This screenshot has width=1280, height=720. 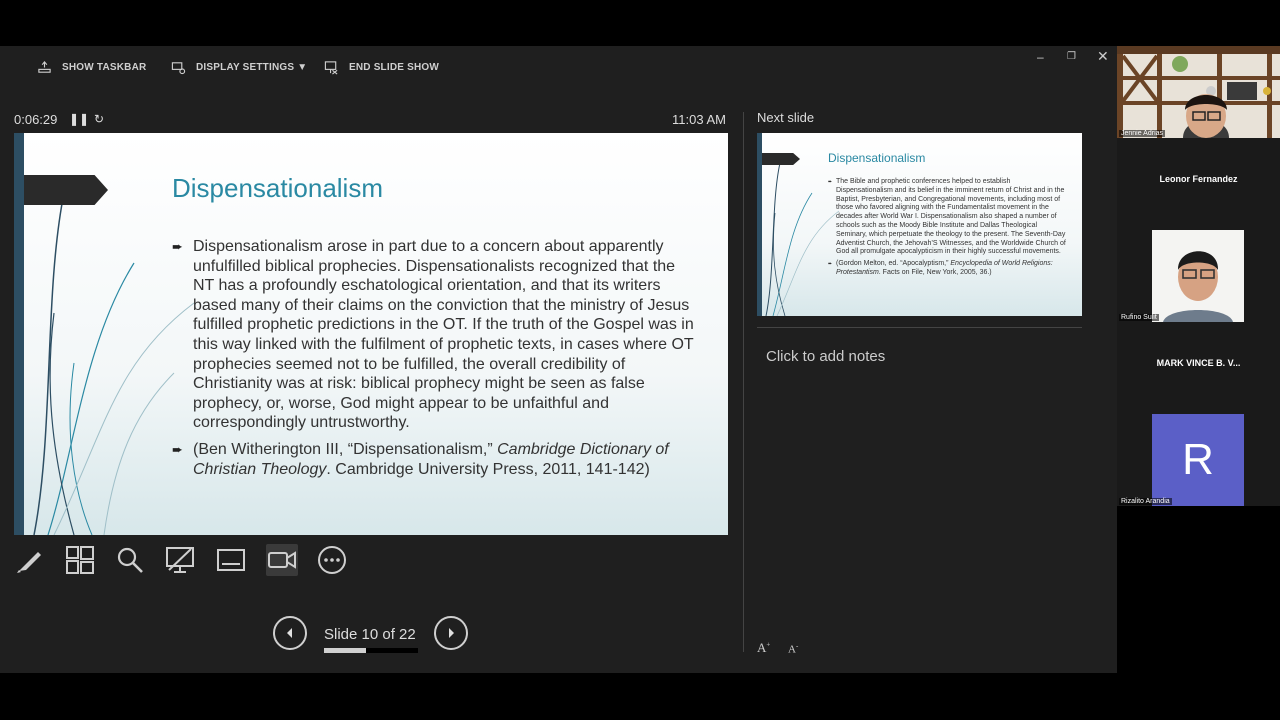 What do you see at coordinates (793, 649) in the screenshot?
I see `decrease-font-icon: A-` at bounding box center [793, 649].